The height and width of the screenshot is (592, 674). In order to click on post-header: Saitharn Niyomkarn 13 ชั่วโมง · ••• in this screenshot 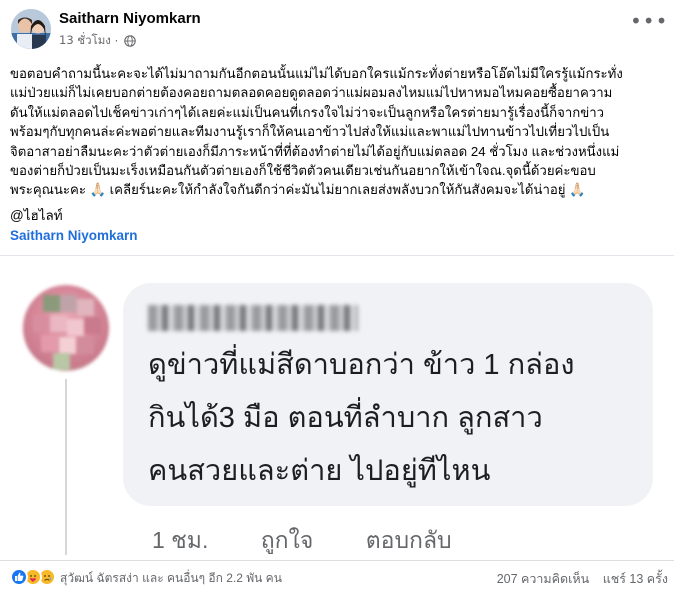, I will do `click(337, 29)`.